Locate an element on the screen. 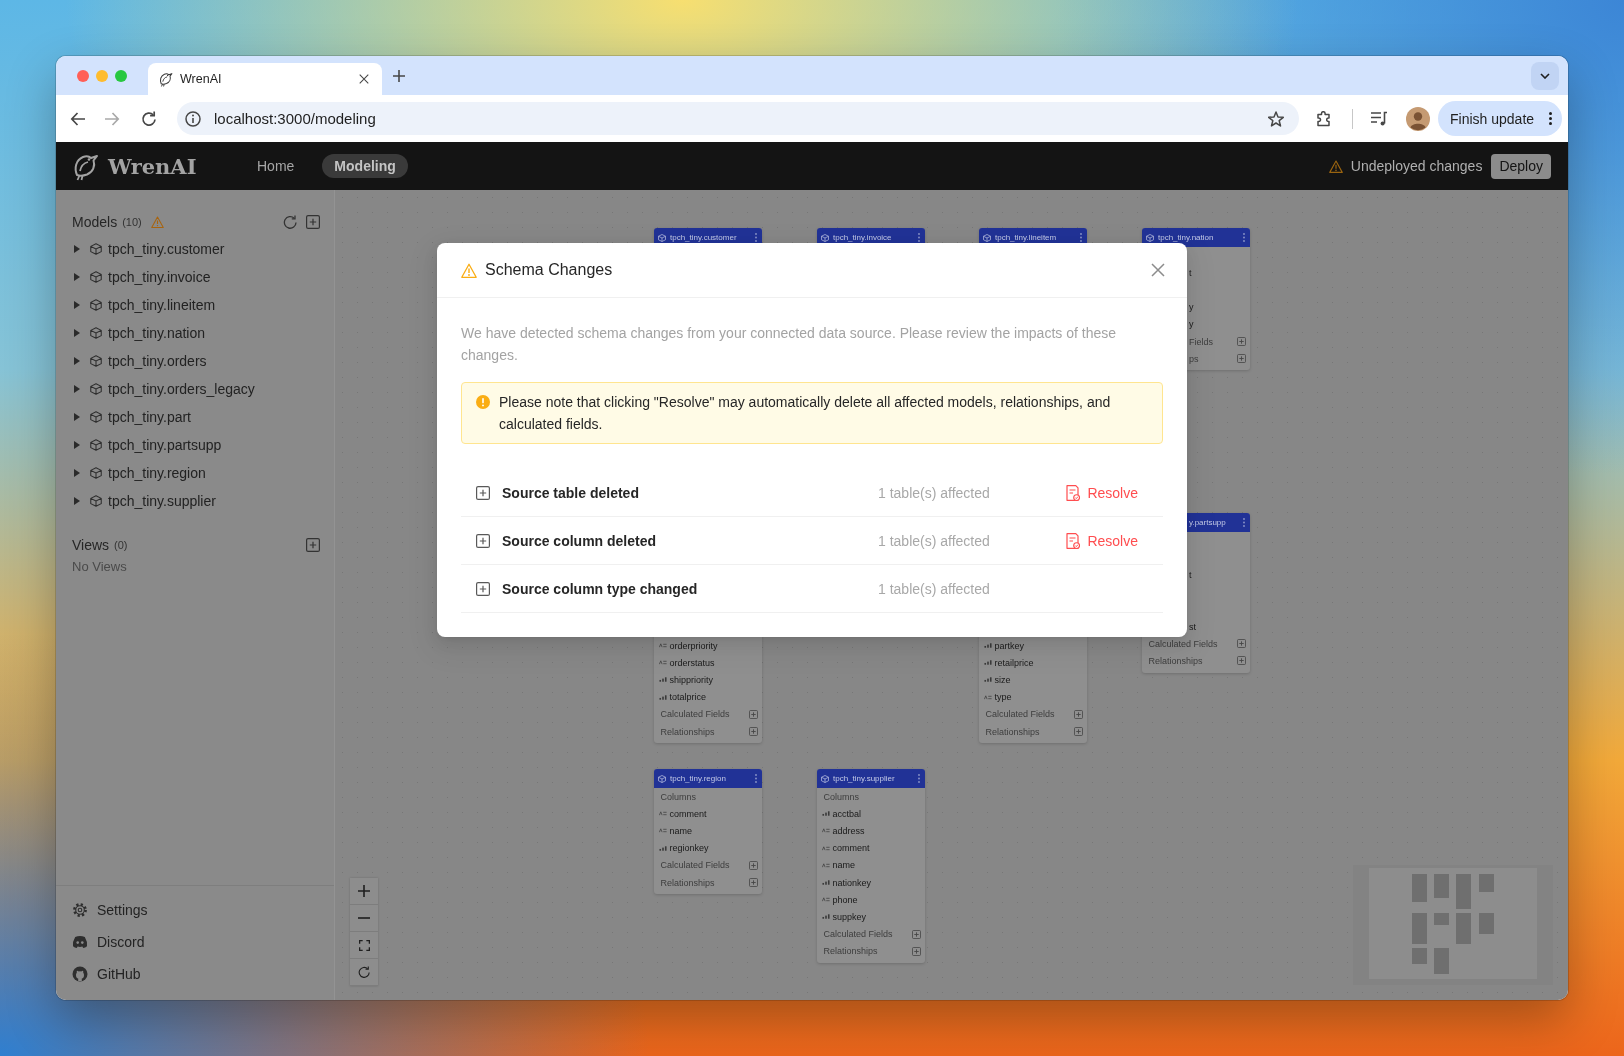 The height and width of the screenshot is (1056, 1624). zoom-out-button is located at coordinates (364, 918).